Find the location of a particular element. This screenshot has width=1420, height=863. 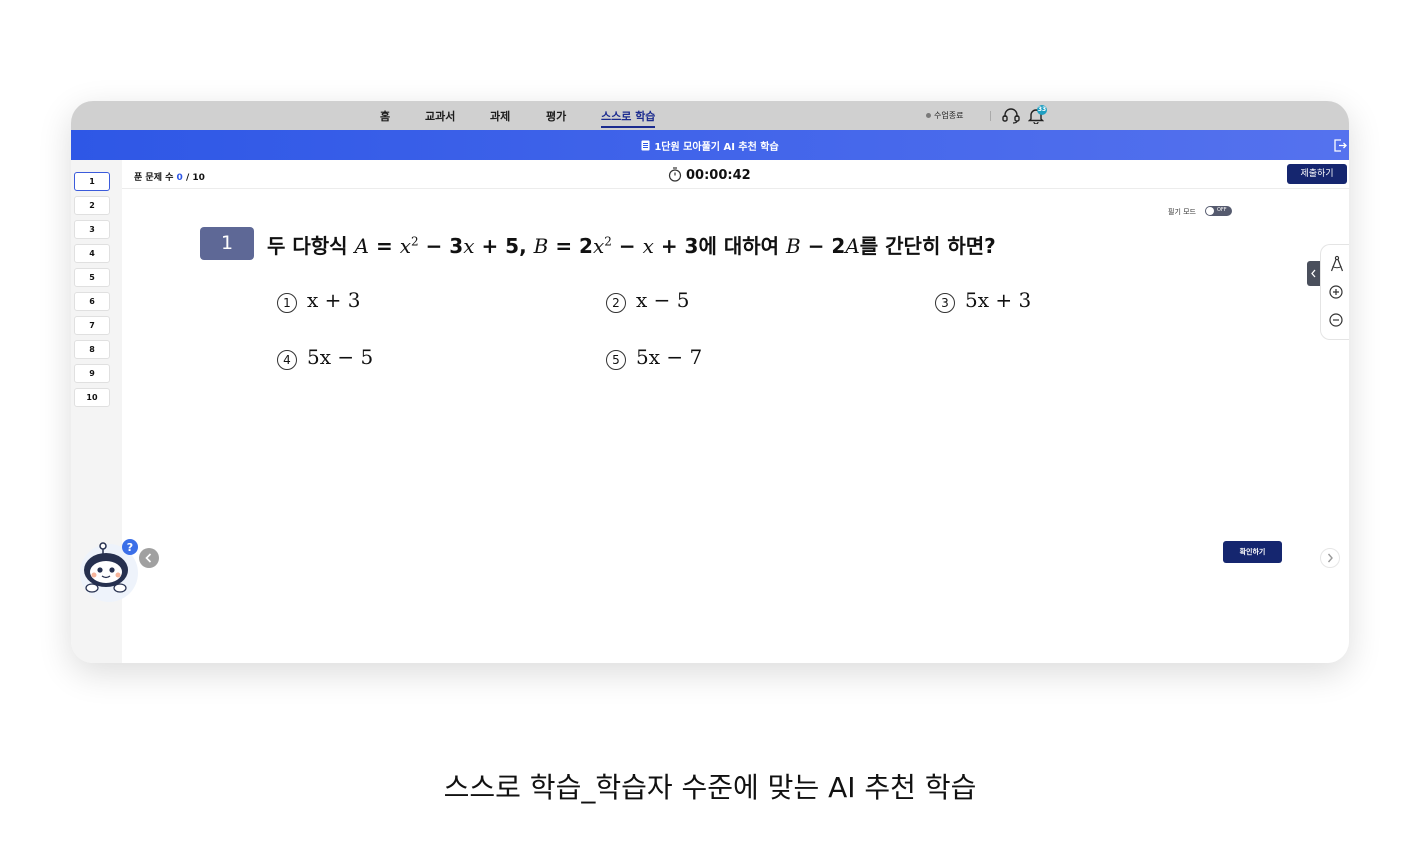

question-nav-7: 7 is located at coordinates (92, 325).